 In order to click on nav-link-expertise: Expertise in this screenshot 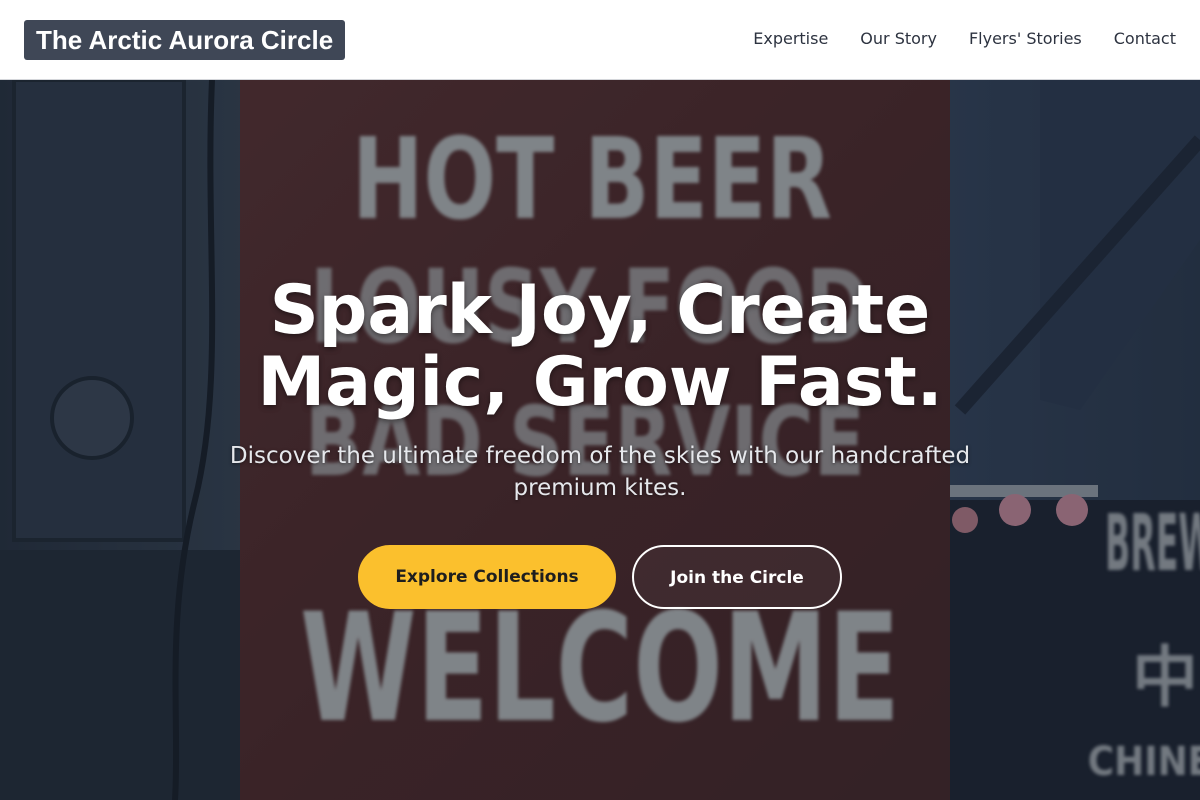, I will do `click(790, 39)`.